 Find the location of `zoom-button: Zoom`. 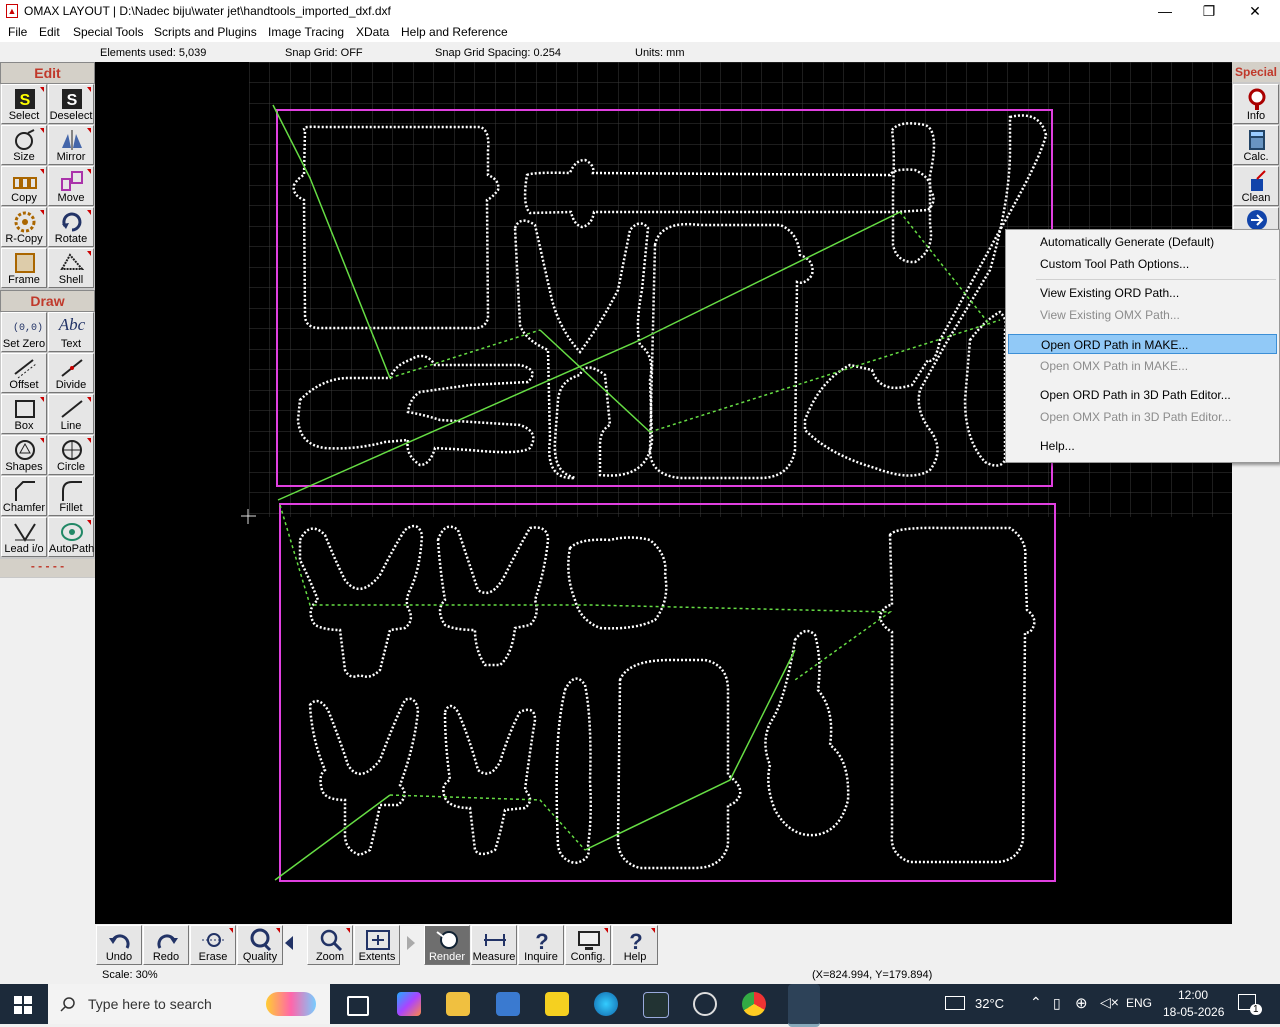

zoom-button: Zoom is located at coordinates (330, 945).